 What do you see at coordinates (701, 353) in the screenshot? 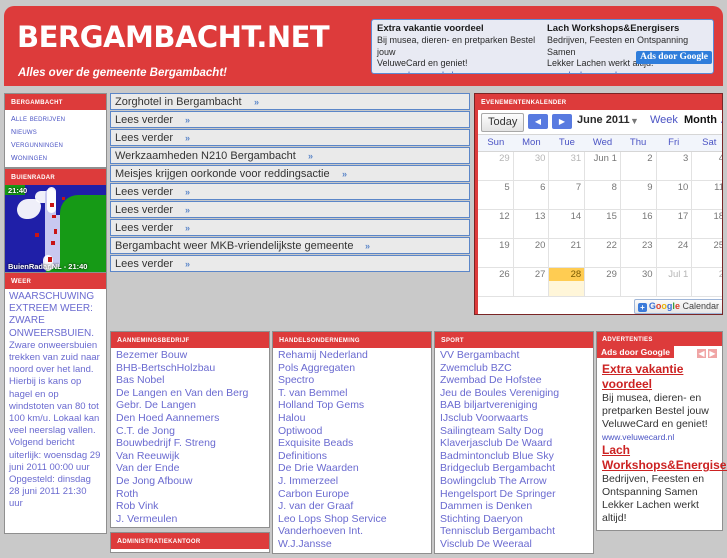
I see `ads-prev-button: ◀` at bounding box center [701, 353].